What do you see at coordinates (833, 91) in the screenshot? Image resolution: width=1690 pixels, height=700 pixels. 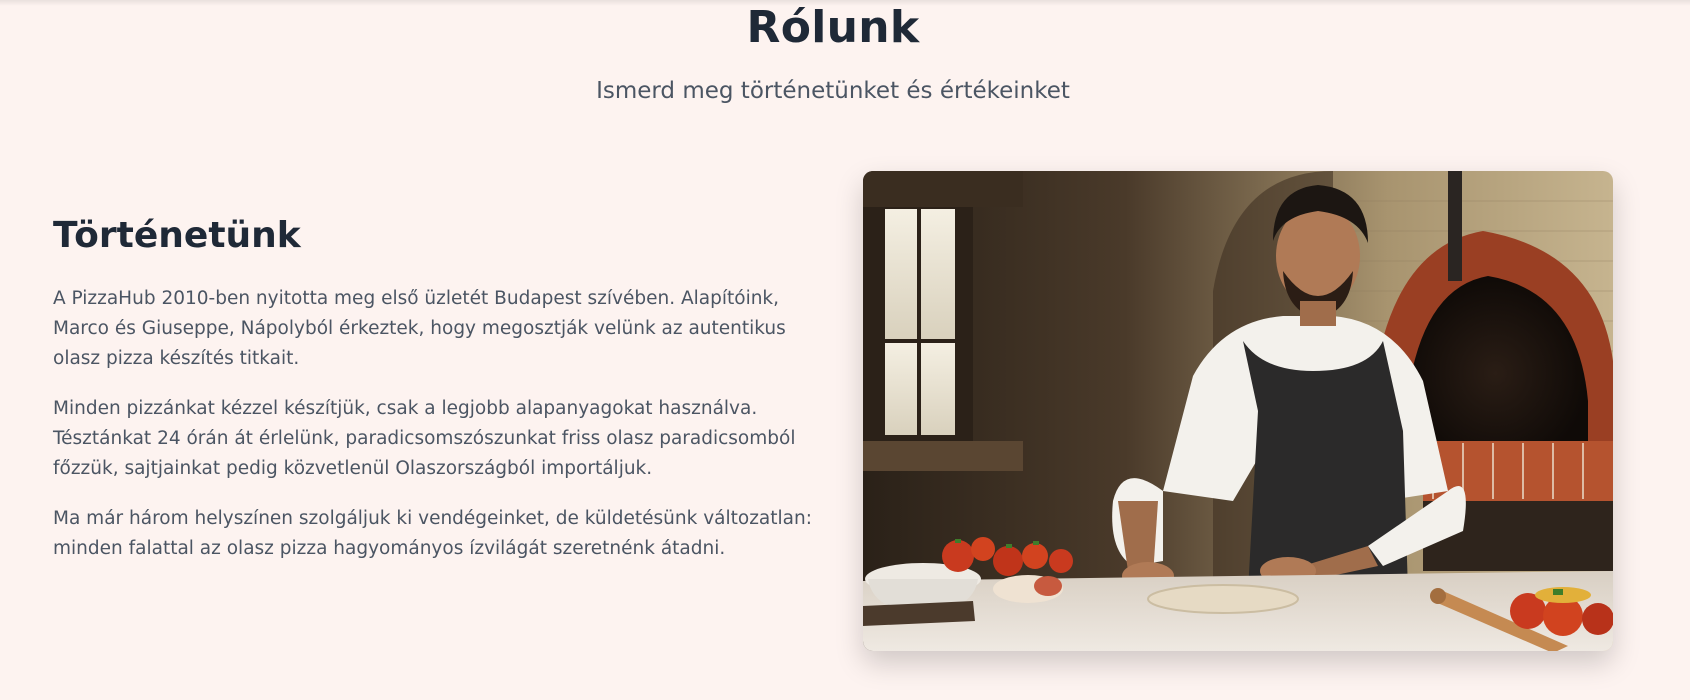 I see `section-subtitle: Ismerd meg történetünket és értékeinket` at bounding box center [833, 91].